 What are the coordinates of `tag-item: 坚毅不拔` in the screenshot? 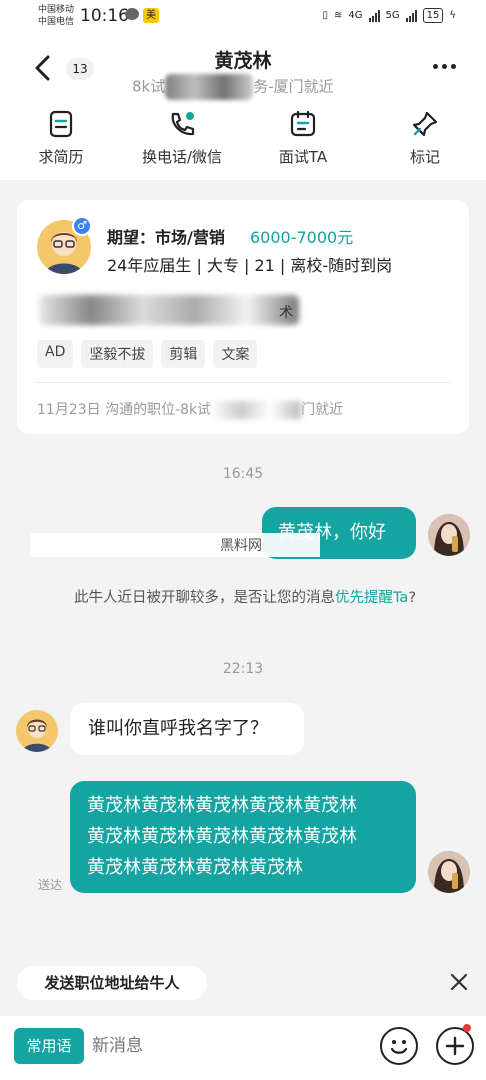 It's located at (117, 354).